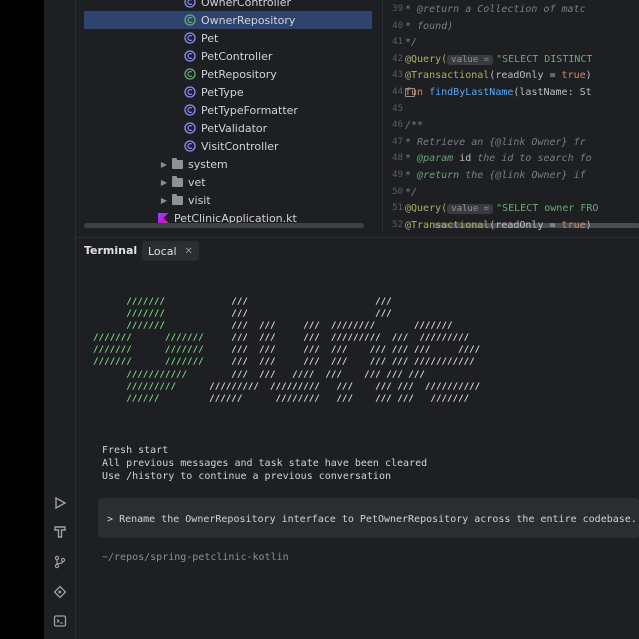 The height and width of the screenshot is (639, 639). Describe the element at coordinates (287, 350) in the screenshot. I see `banner-line: /// /// /// /// /// /// /// ////` at that location.